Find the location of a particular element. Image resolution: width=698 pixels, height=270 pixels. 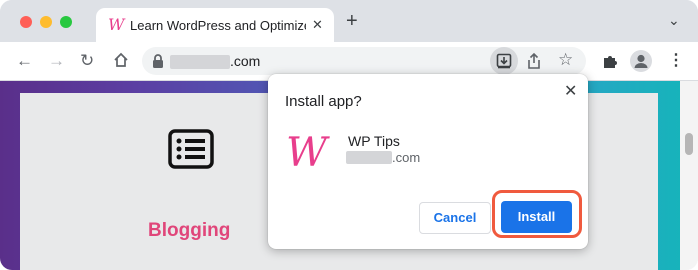

puzzle-icon is located at coordinates (610, 63).